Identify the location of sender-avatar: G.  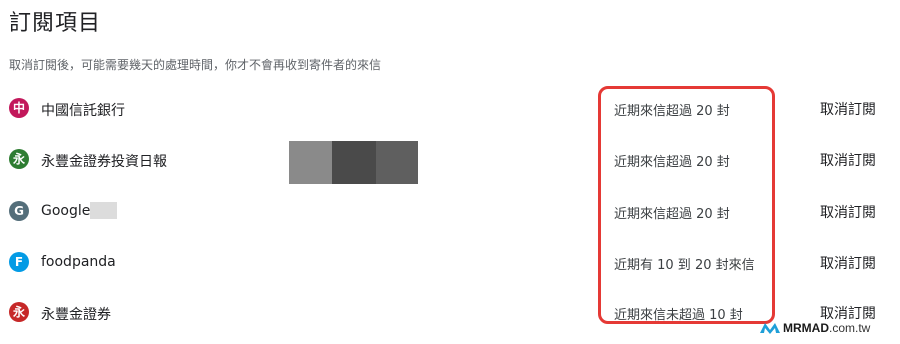
(19, 211).